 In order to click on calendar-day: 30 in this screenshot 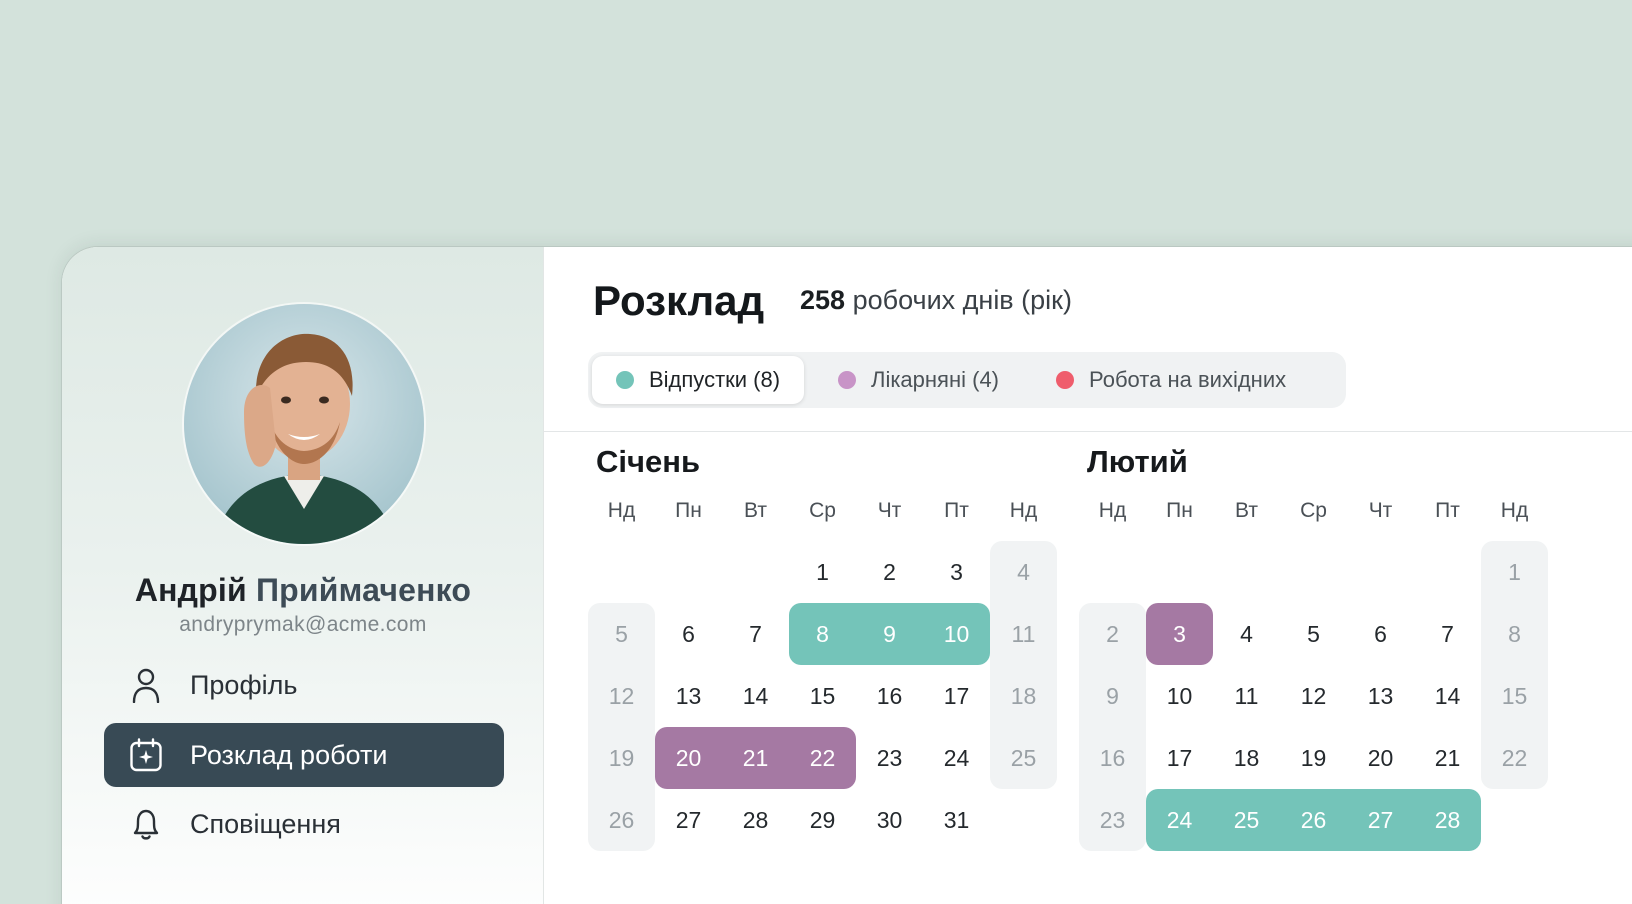, I will do `click(889, 820)`.